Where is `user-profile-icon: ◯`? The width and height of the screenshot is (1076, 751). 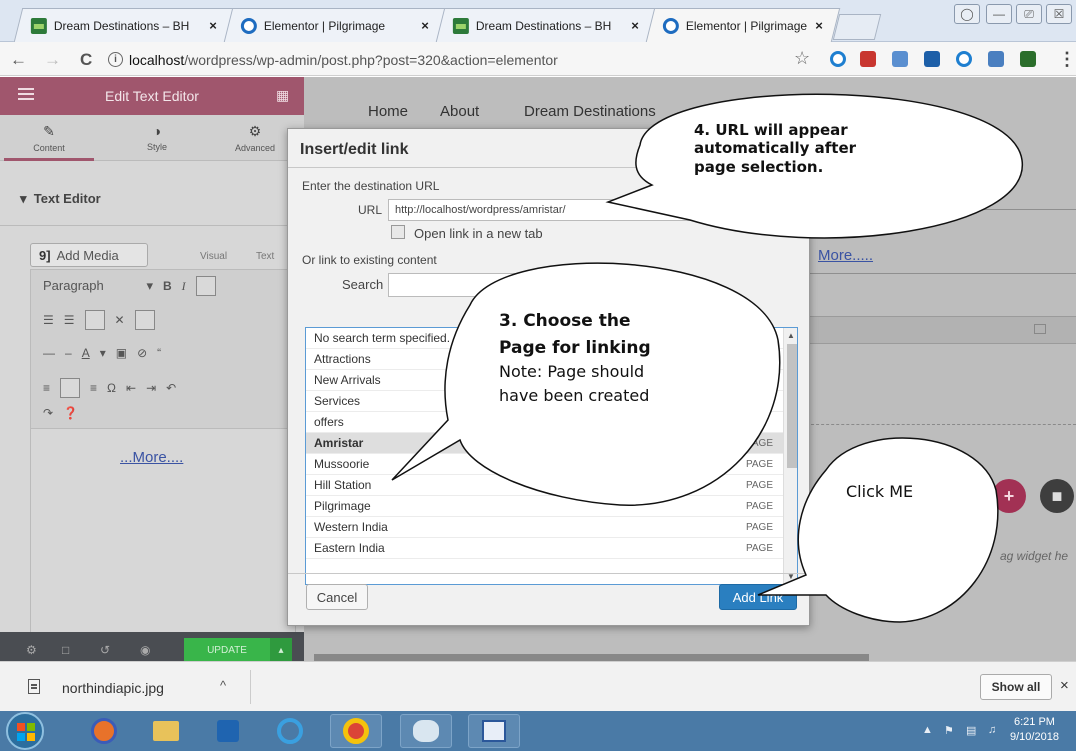 user-profile-icon: ◯ is located at coordinates (967, 14).